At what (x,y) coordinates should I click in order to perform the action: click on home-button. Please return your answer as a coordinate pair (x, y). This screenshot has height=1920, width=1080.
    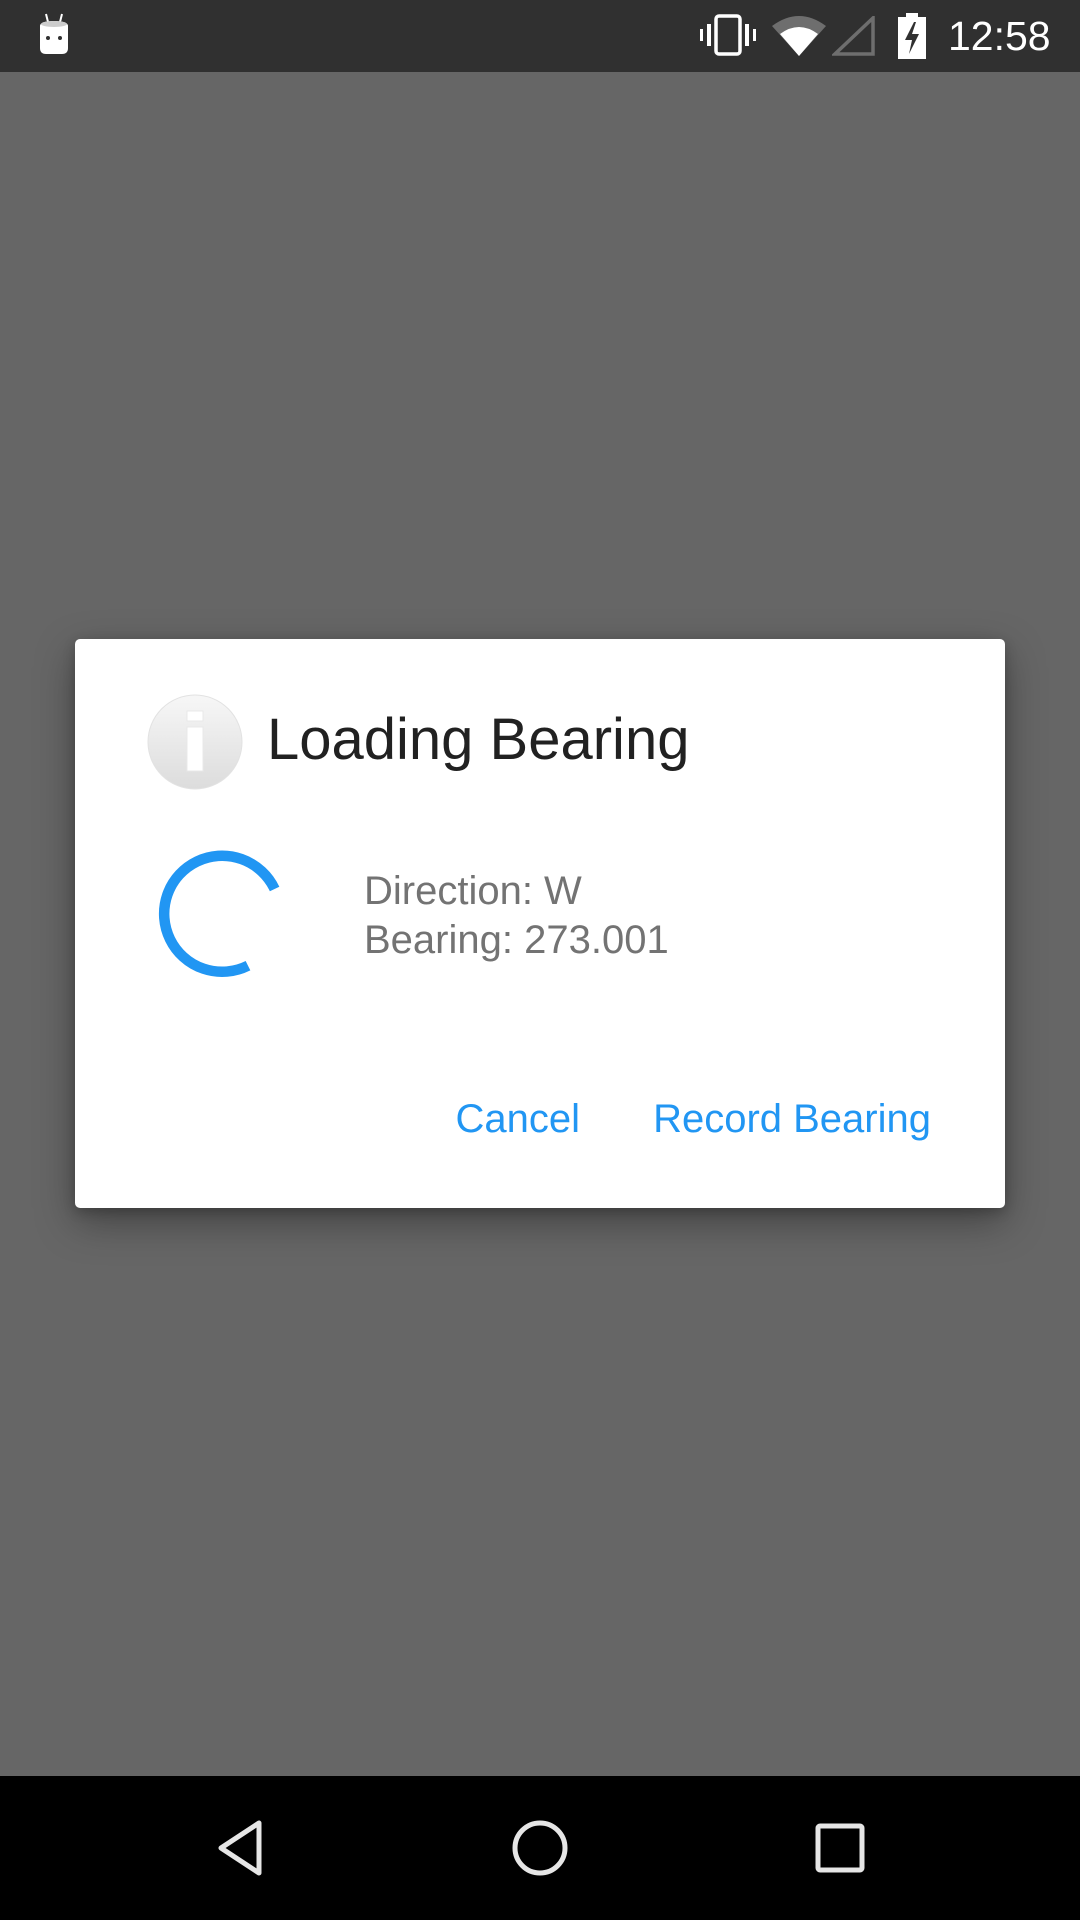
    Looking at the image, I should click on (540, 1848).